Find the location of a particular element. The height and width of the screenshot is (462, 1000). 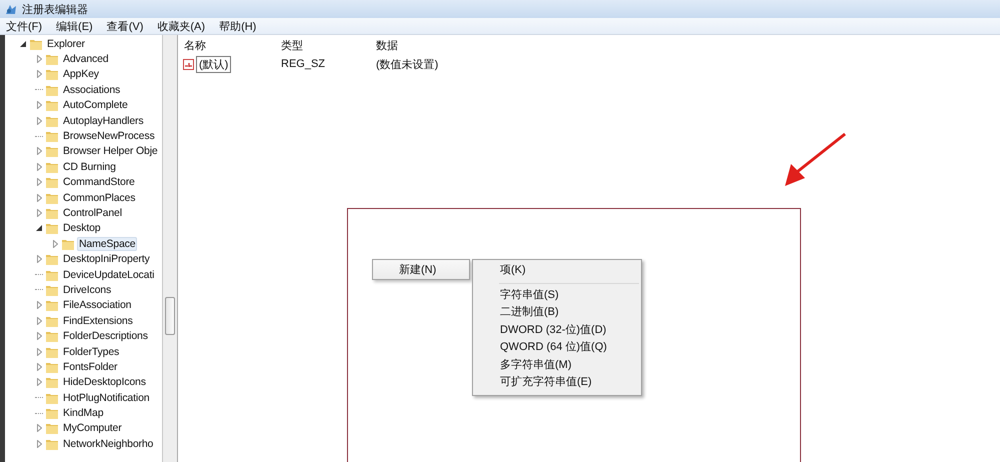

menu-item: DWORD (32-位)值(D) is located at coordinates (557, 330).